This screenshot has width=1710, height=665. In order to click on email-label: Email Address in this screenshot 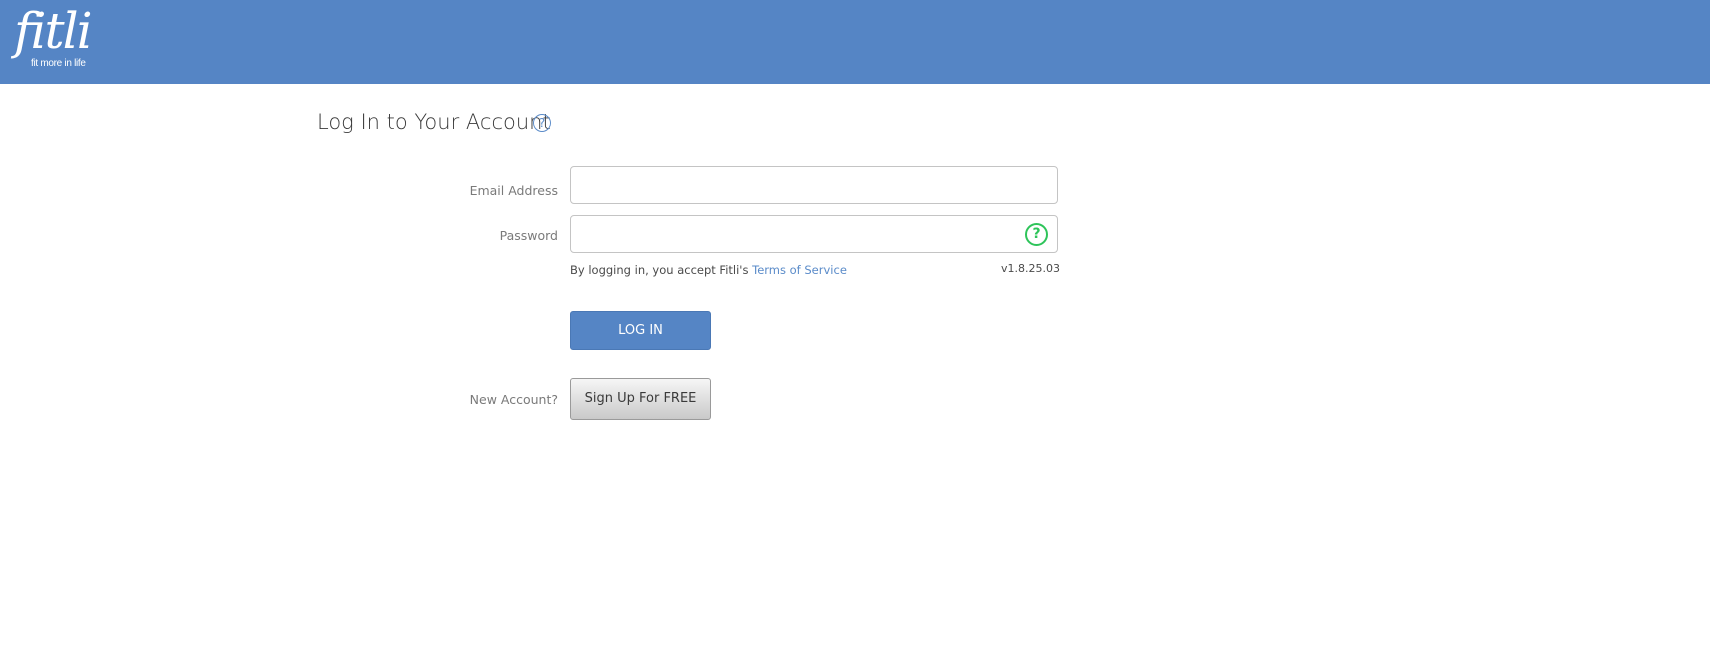, I will do `click(513, 190)`.